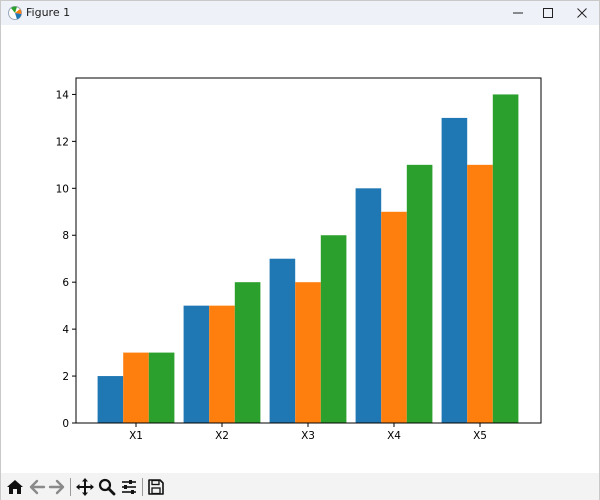 The width and height of the screenshot is (600, 500). I want to click on x-tick-label: X3, so click(308, 436).